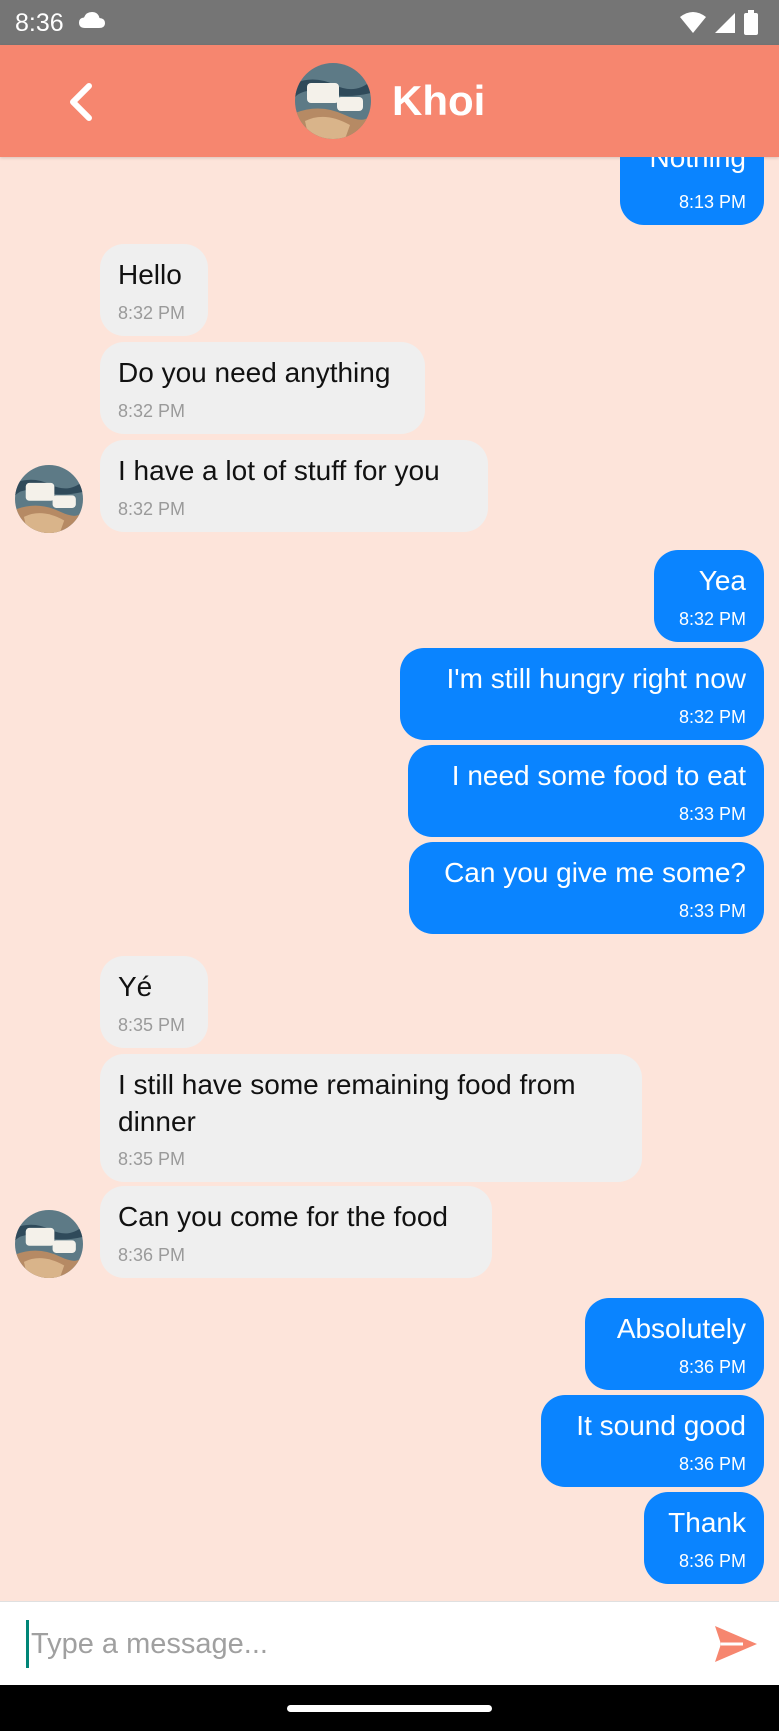 The width and height of the screenshot is (779, 1731). I want to click on message-bubble-outgoing: Yea 8:32 PM, so click(709, 596).